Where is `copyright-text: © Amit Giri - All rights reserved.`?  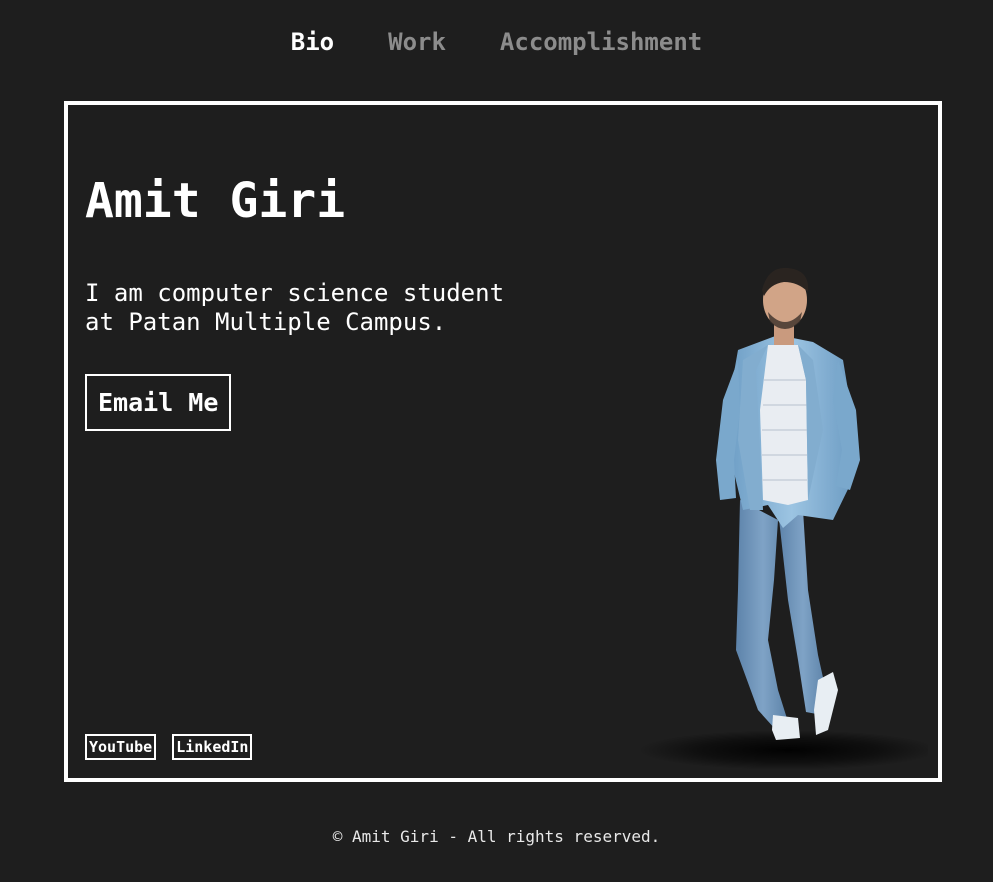
copyright-text: © Amit Giri - All rights reserved. is located at coordinates (496, 836).